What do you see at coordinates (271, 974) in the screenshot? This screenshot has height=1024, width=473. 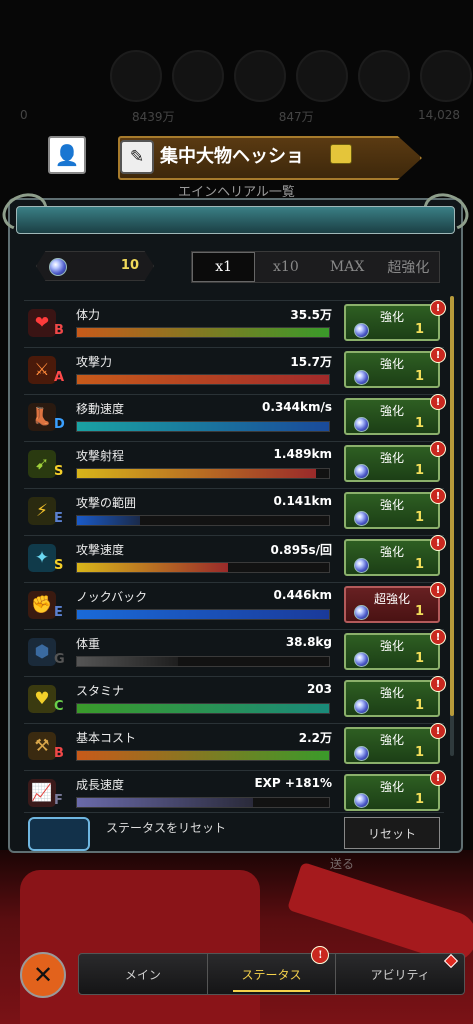 I see `tab-status-label: ステータス` at bounding box center [271, 974].